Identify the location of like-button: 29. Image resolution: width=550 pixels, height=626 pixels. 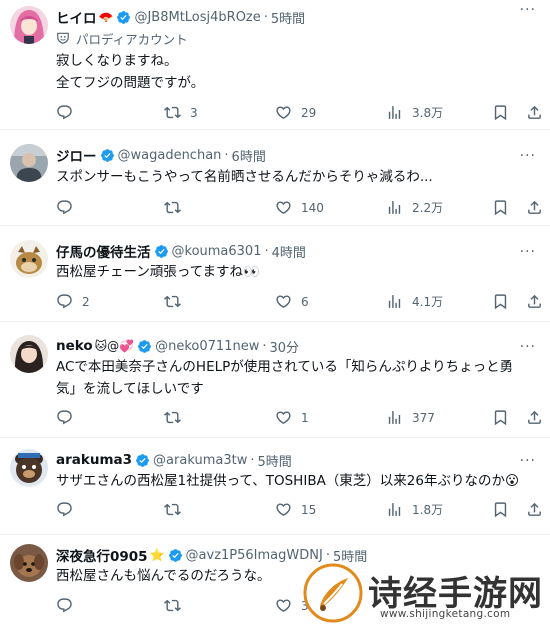
(295, 112).